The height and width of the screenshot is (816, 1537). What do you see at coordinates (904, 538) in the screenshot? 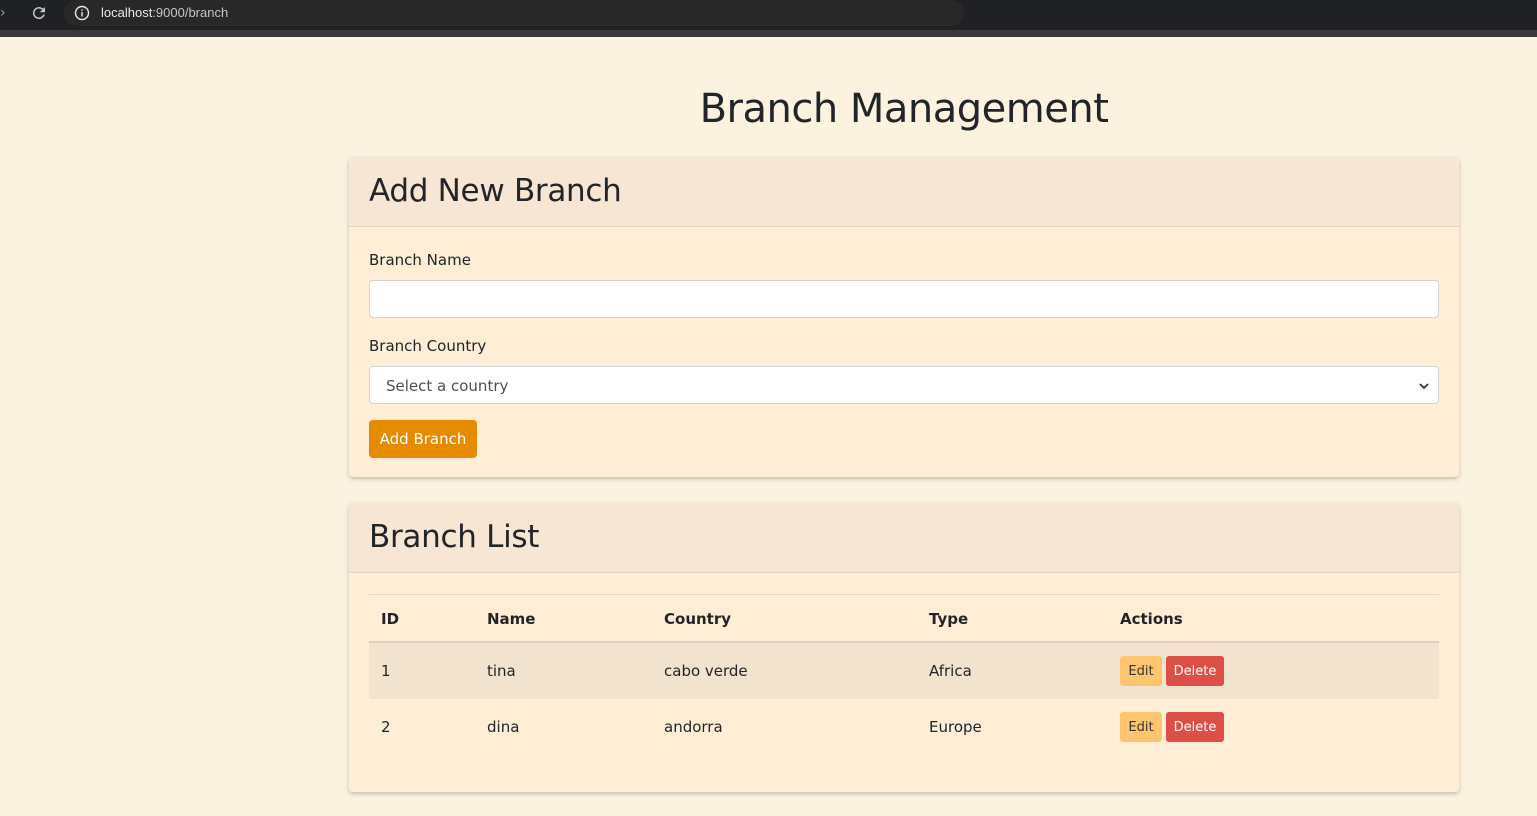
I see `branch-list-card-header: Branch List` at bounding box center [904, 538].